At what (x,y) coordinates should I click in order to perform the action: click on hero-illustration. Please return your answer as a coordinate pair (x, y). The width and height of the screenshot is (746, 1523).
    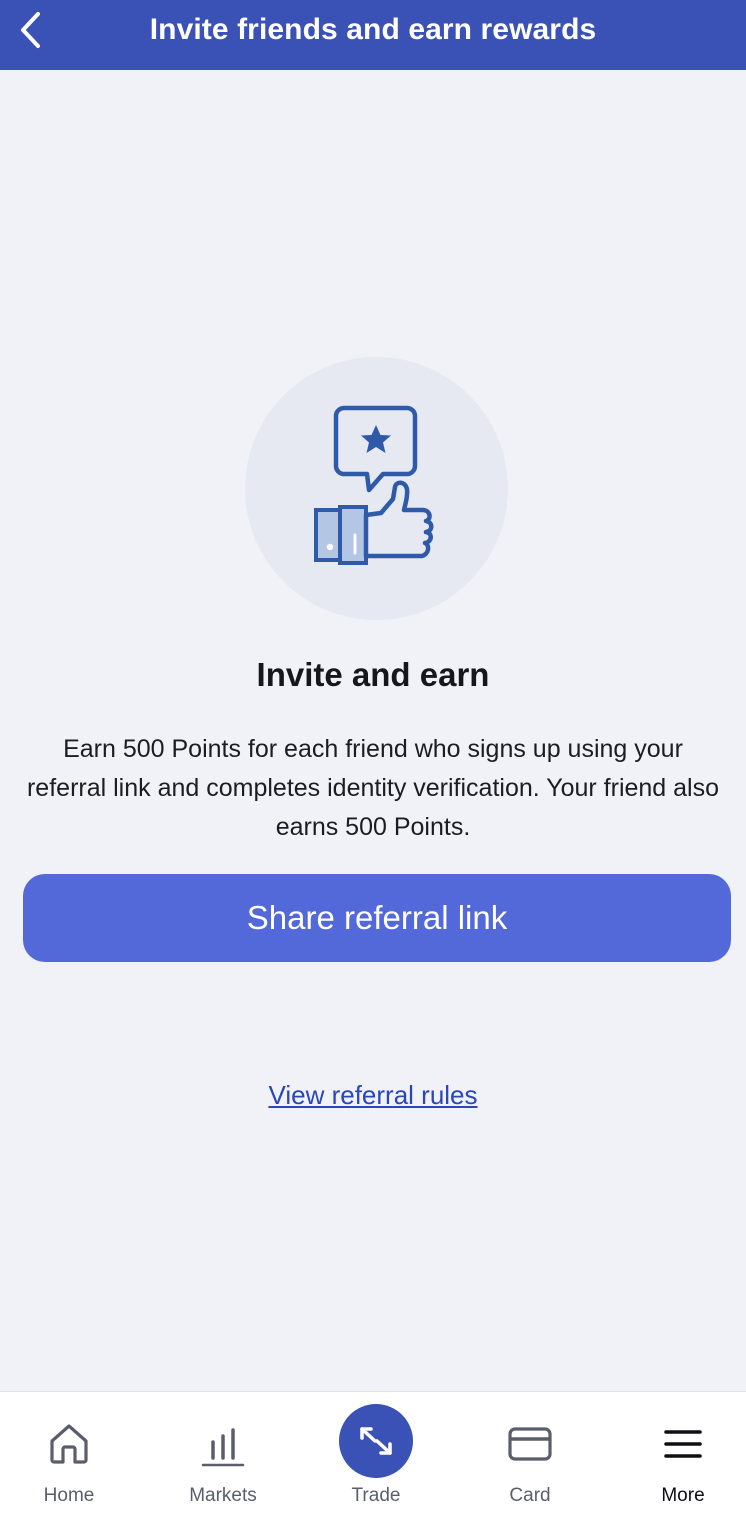
    Looking at the image, I should click on (376, 488).